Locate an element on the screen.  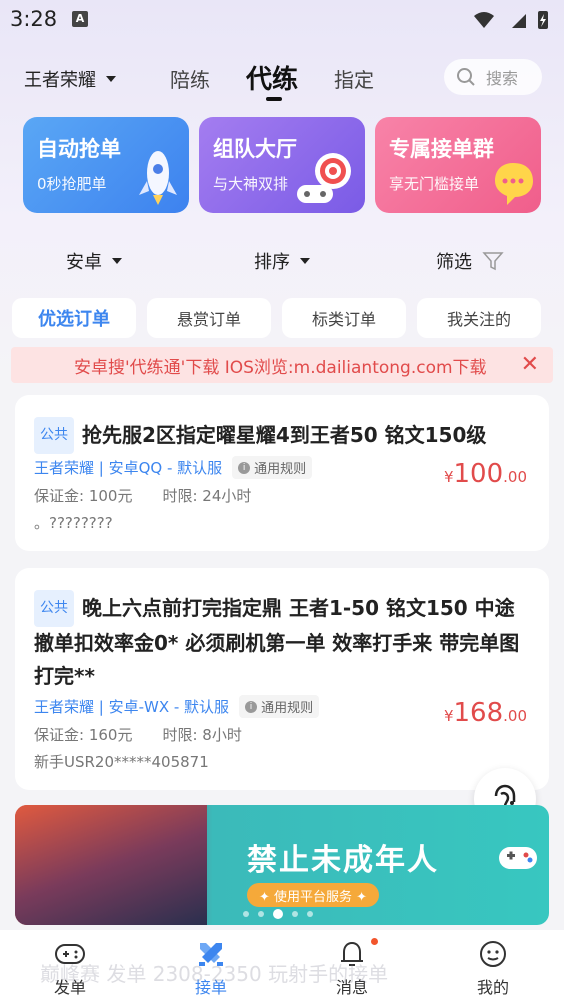
nav-label: 我的 is located at coordinates (492, 987).